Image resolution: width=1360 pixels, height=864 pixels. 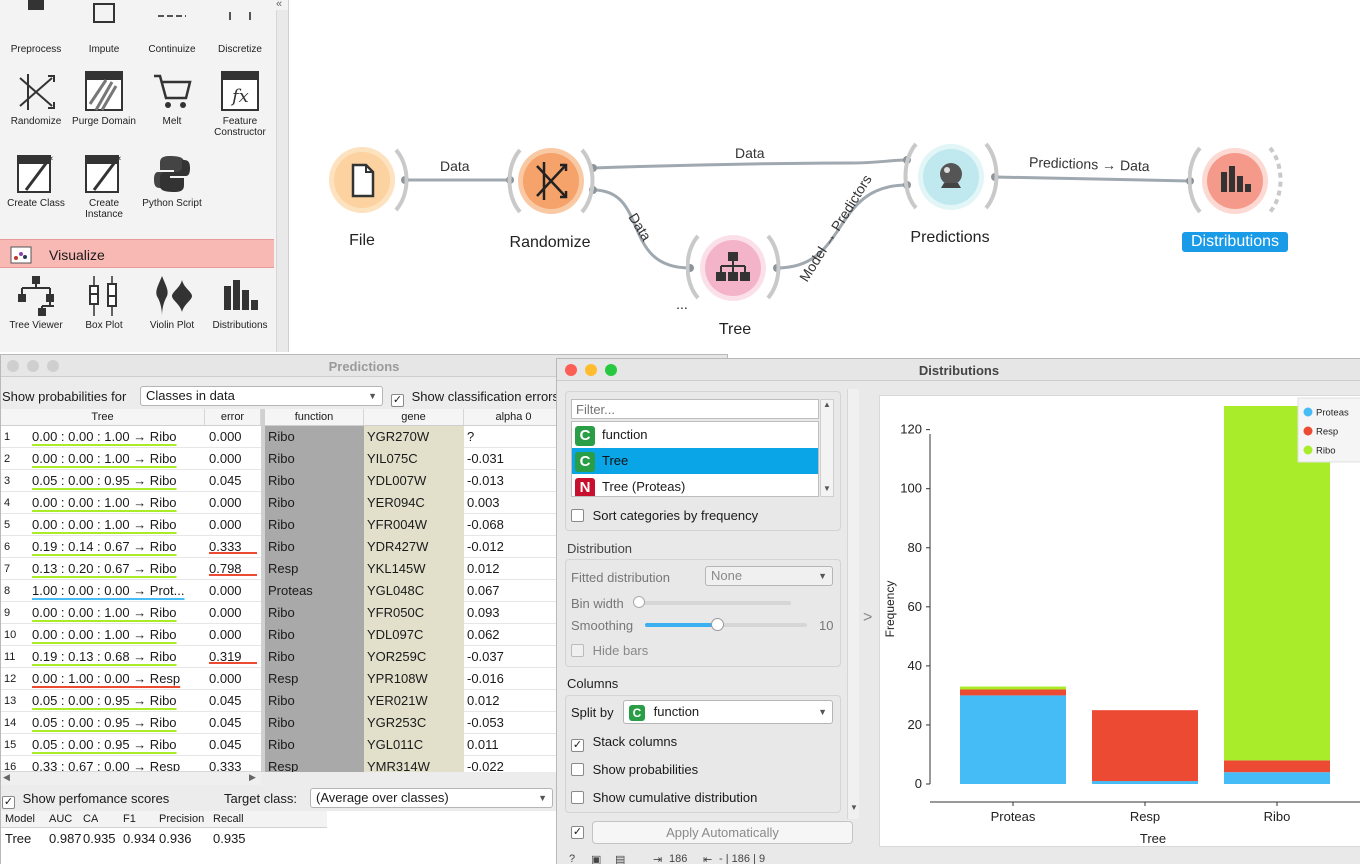 What do you see at coordinates (827, 448) in the screenshot?
I see `variable-list-scrollbar: ▲ ▼` at bounding box center [827, 448].